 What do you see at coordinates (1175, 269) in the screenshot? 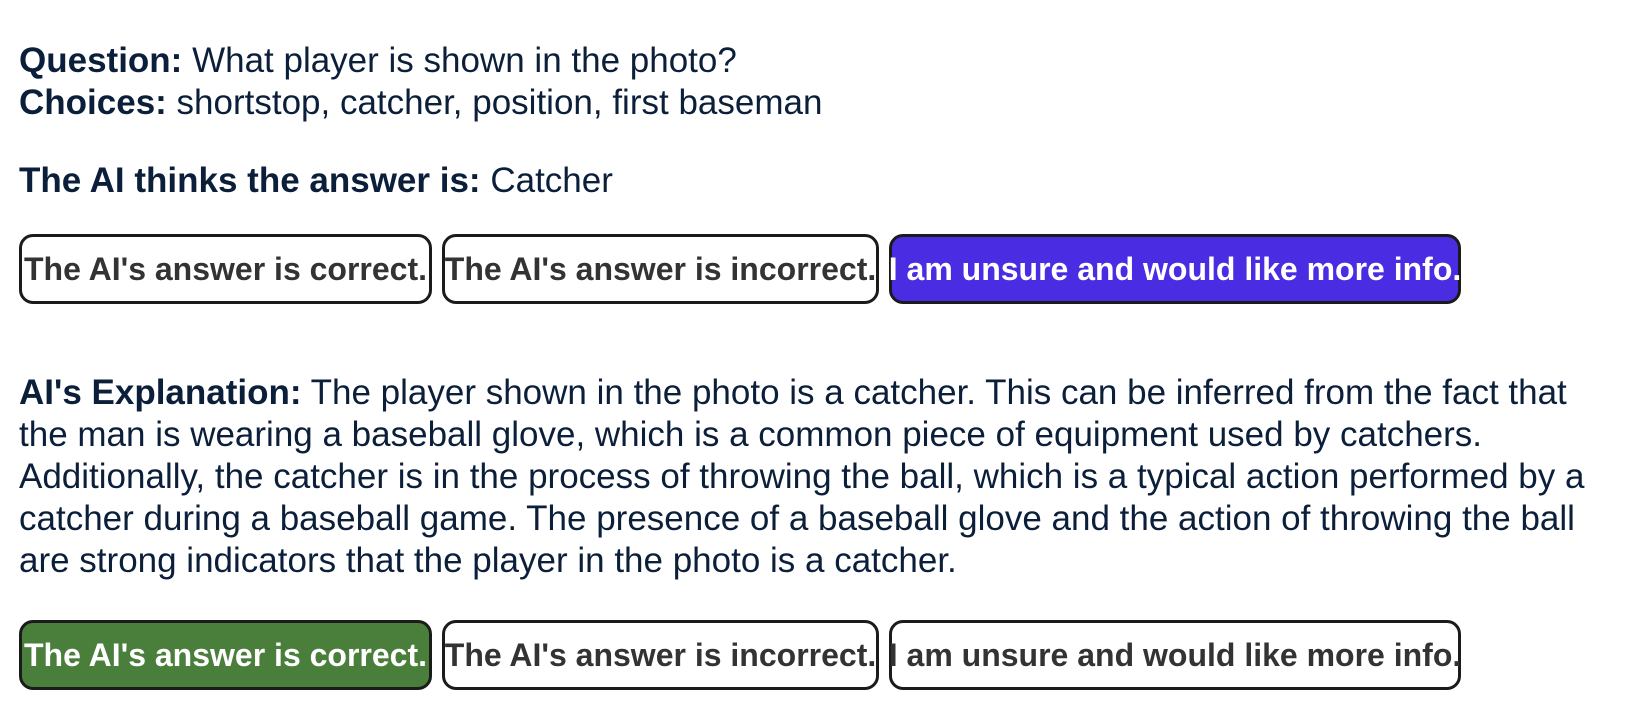
I see `answer-unsure-button: I am unsure and would like more info.` at bounding box center [1175, 269].